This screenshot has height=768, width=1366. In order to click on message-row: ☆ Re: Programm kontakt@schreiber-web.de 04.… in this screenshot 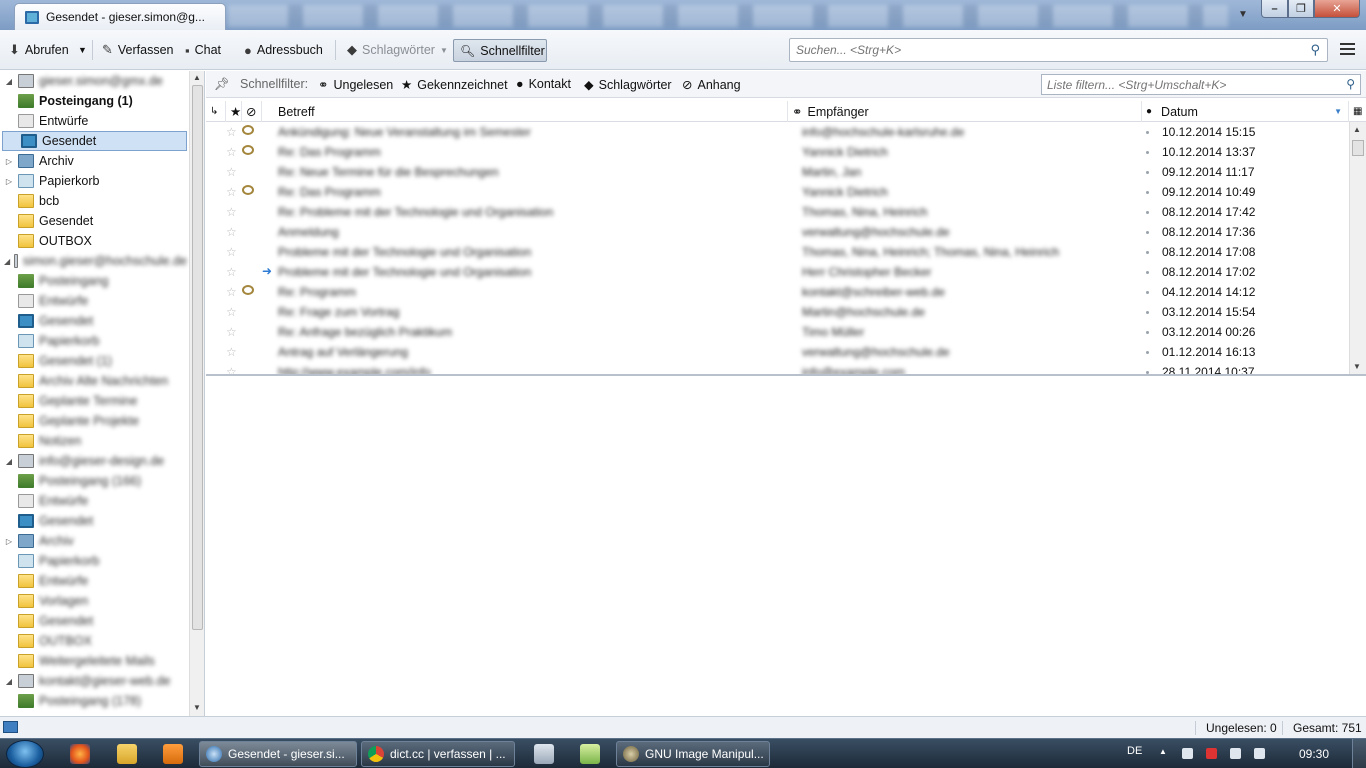, I will do `click(777, 292)`.